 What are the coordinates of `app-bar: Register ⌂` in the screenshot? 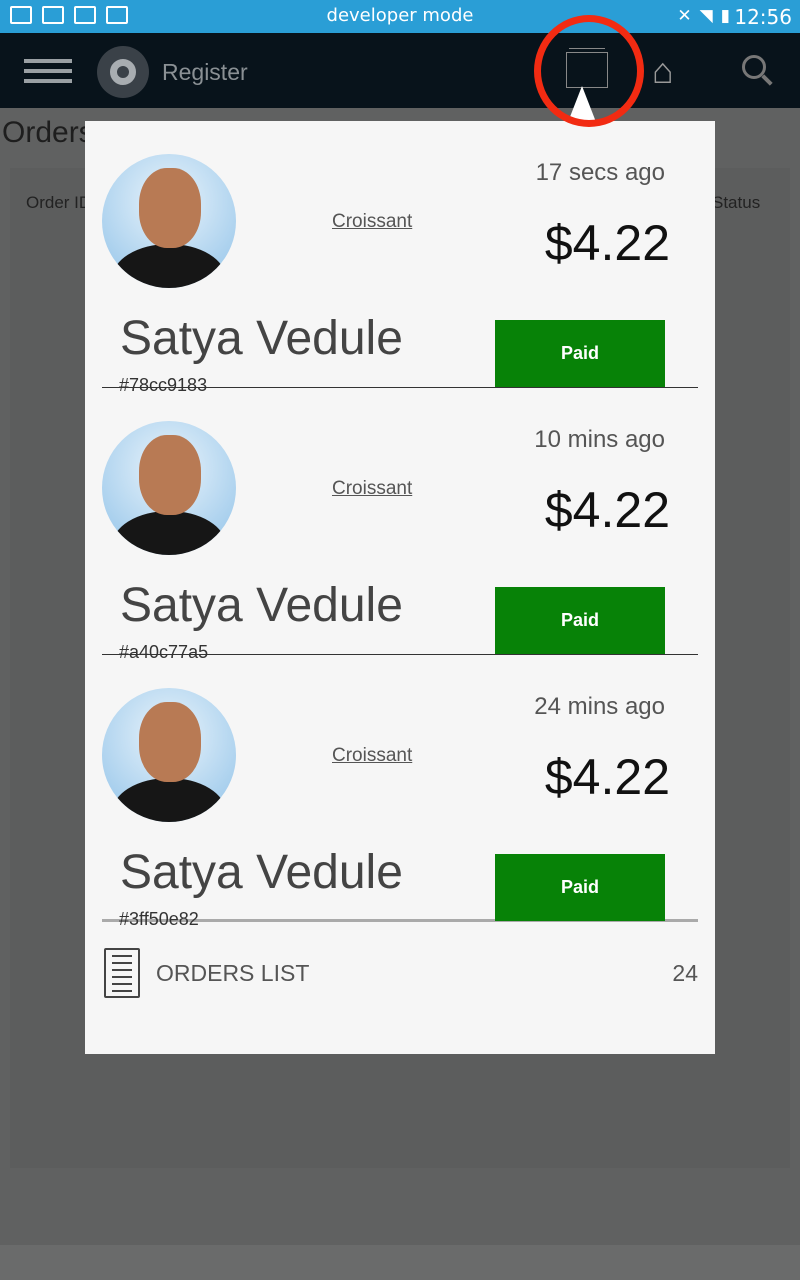 It's located at (400, 70).